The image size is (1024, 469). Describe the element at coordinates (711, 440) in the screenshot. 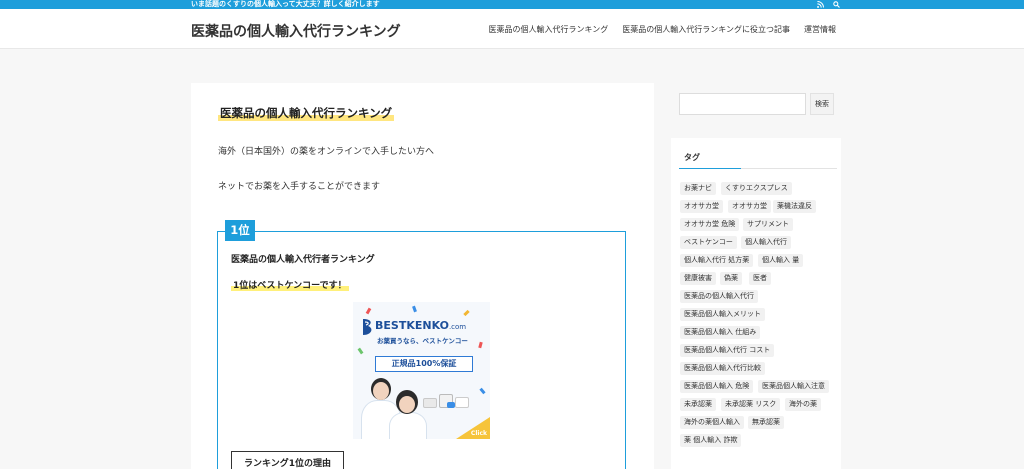

I see `tag-item: 薬 個人輸入 詐欺` at that location.